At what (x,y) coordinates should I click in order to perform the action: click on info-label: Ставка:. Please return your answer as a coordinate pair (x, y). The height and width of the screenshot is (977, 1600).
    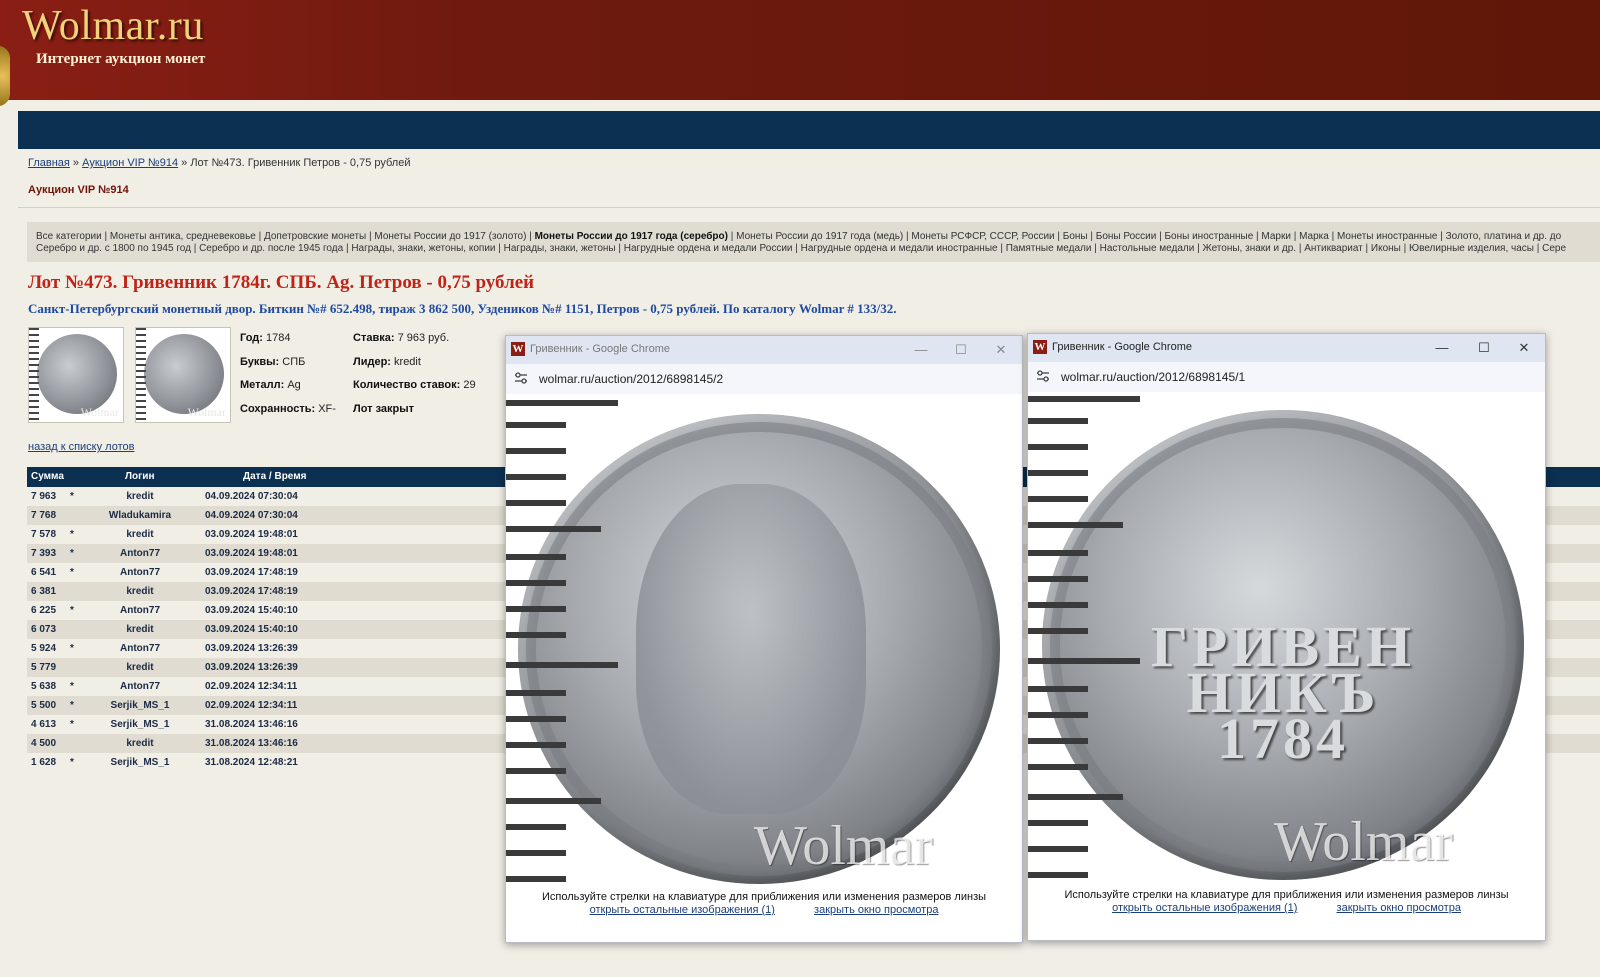
    Looking at the image, I should click on (374, 338).